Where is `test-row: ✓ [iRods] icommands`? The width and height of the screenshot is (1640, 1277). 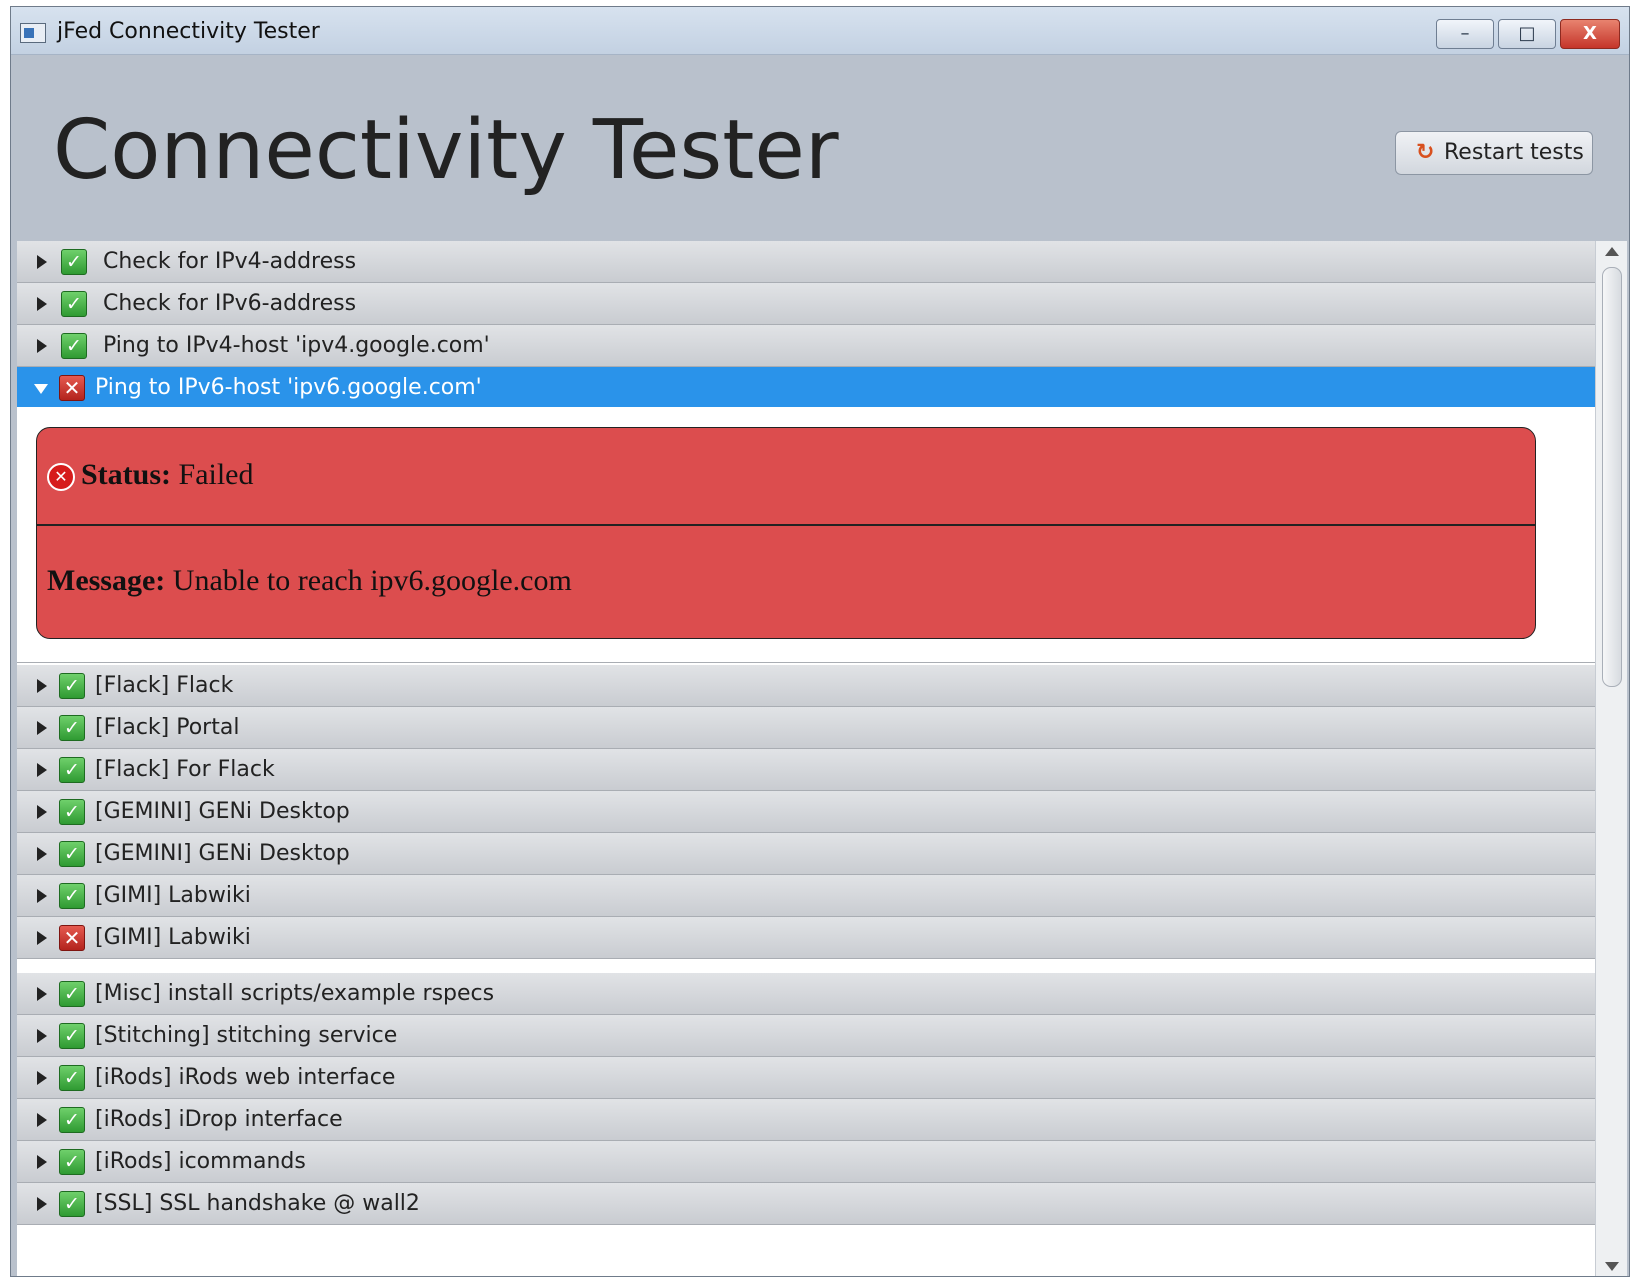 test-row: ✓ [iRods] icommands is located at coordinates (806, 1162).